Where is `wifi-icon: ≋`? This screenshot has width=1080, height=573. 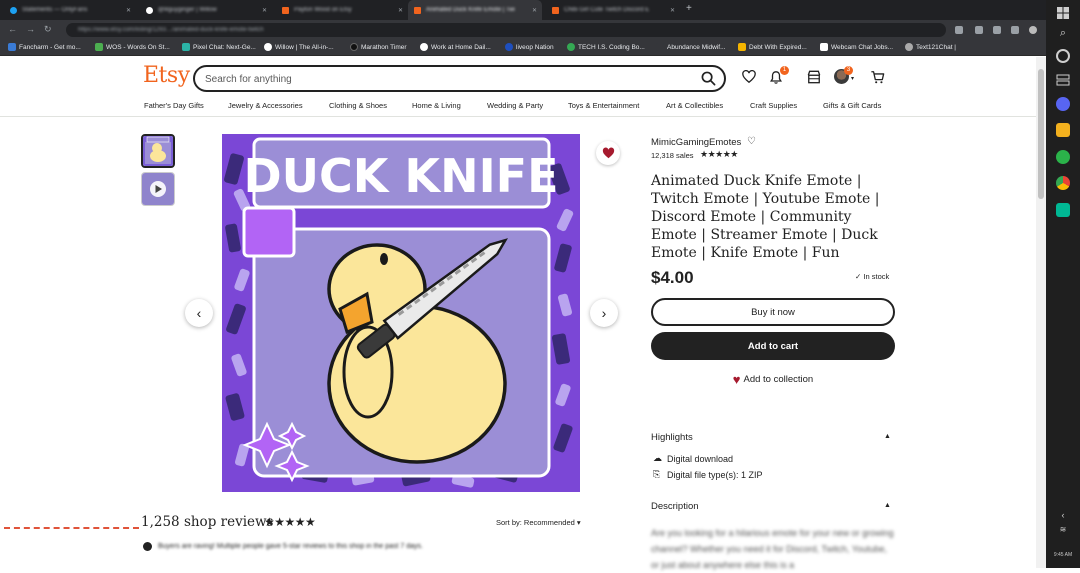 wifi-icon: ≋ is located at coordinates (1063, 532).